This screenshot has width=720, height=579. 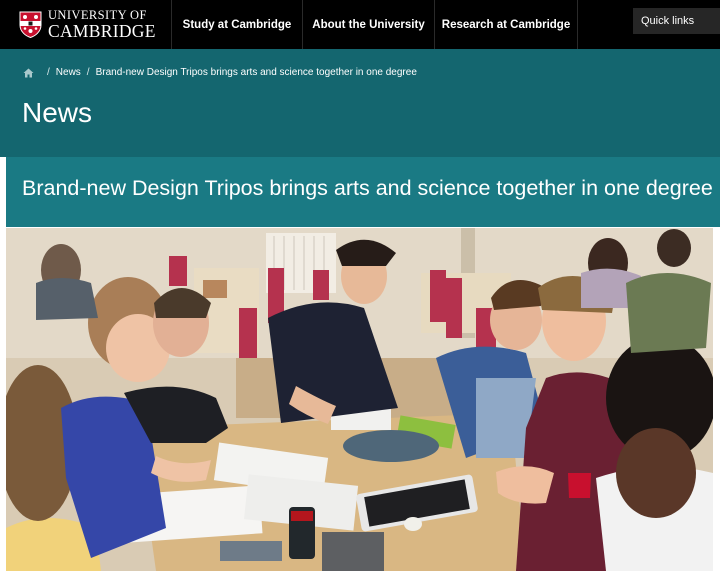 I want to click on logo-line-1: UNIVERSITY OF, so click(x=97, y=15).